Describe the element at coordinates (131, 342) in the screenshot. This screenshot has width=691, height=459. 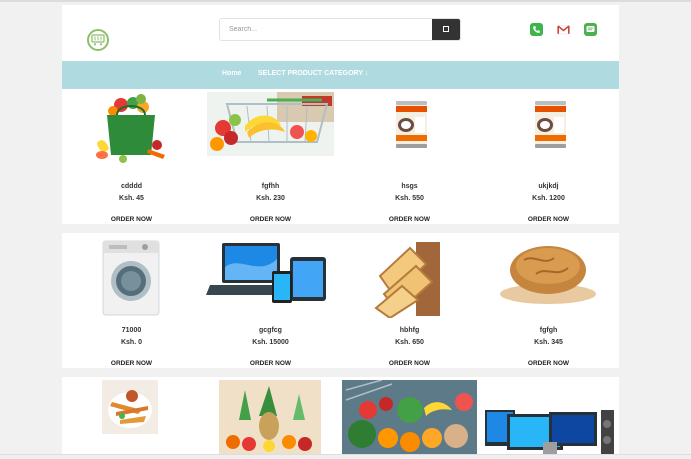
I see `product-price: Ksh. 0` at that location.